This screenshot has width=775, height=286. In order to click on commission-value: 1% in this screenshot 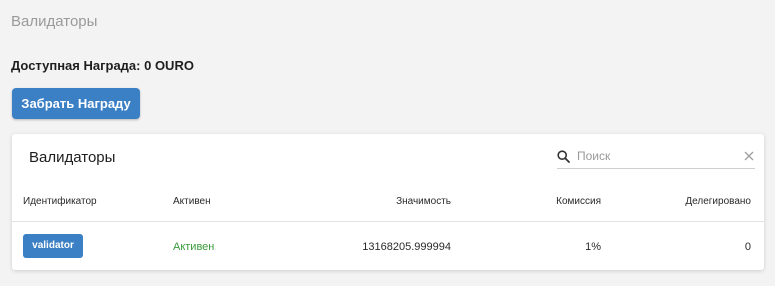, I will do `click(593, 247)`.